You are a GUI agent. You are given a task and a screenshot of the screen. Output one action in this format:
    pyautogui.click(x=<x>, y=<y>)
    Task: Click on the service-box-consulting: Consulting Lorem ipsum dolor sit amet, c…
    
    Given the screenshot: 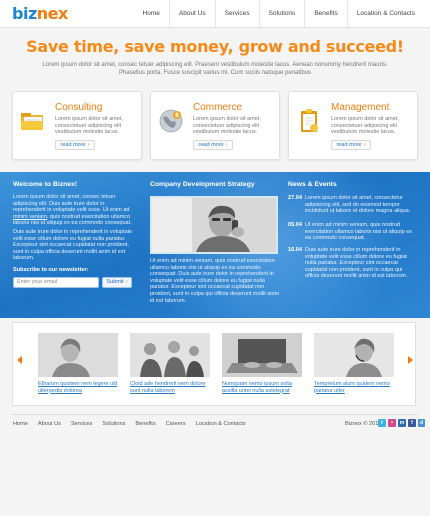 What is the action you would take?
    pyautogui.click(x=77, y=125)
    